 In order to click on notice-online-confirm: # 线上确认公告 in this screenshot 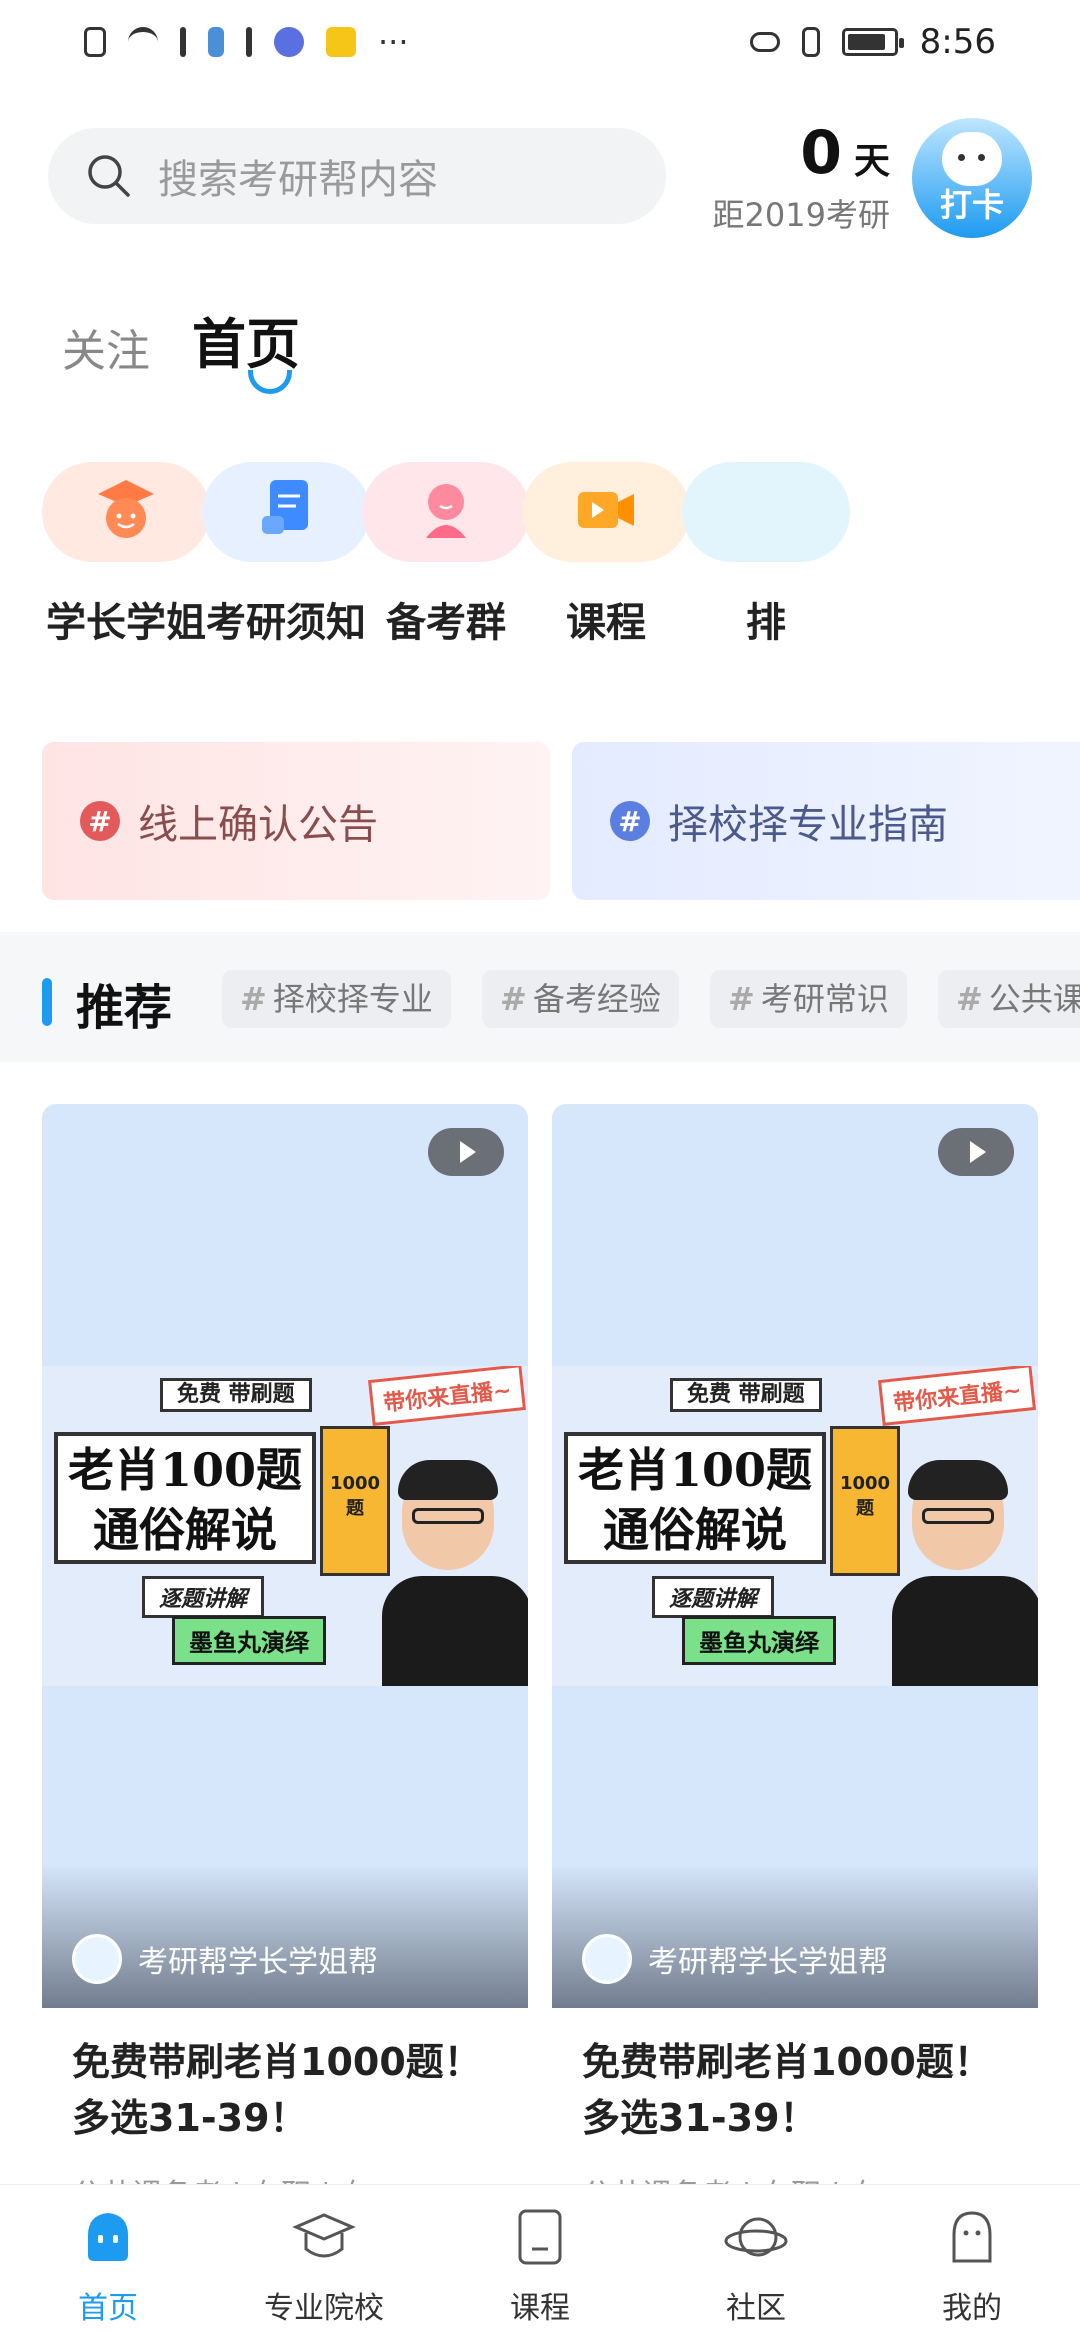, I will do `click(296, 821)`.